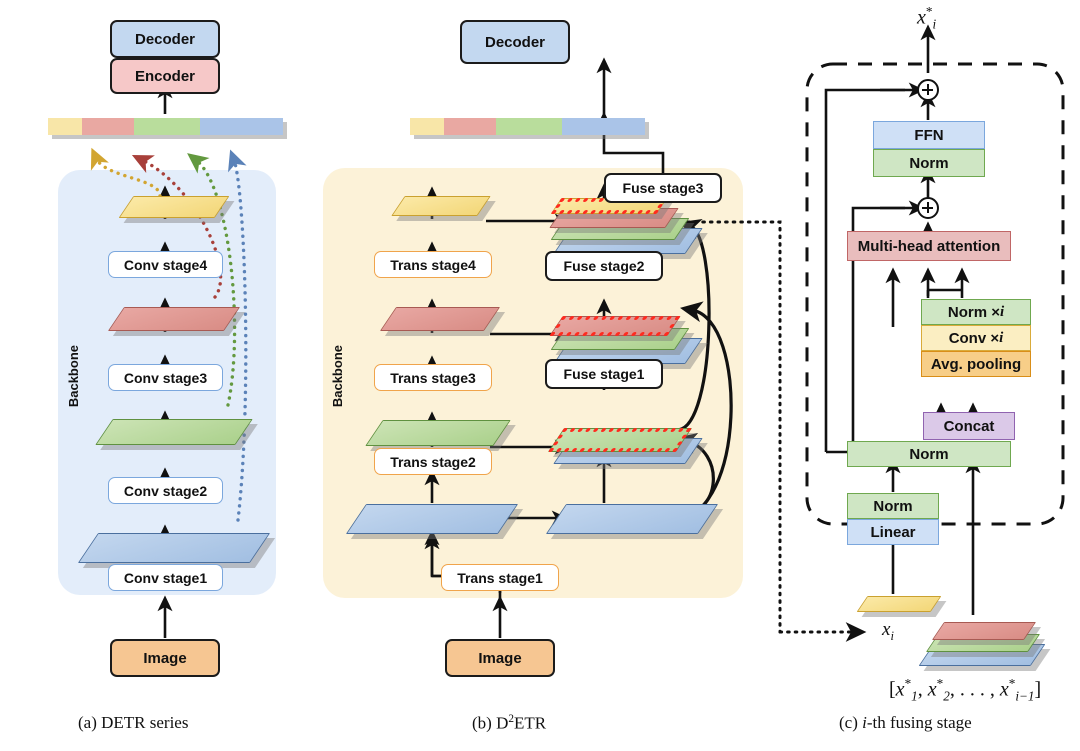 The height and width of the screenshot is (751, 1080). I want to click on feature-map-green-a, so click(176, 434).